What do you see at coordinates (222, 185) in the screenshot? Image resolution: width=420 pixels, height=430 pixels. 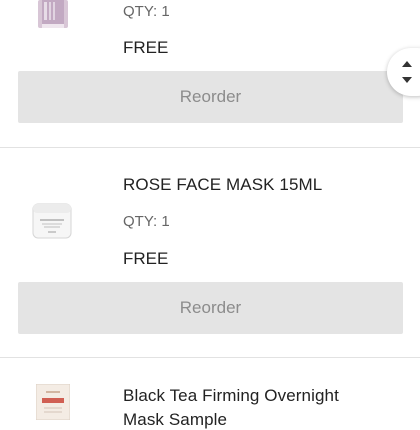 I see `item-name: ROSE FACE MASK 15ML` at bounding box center [222, 185].